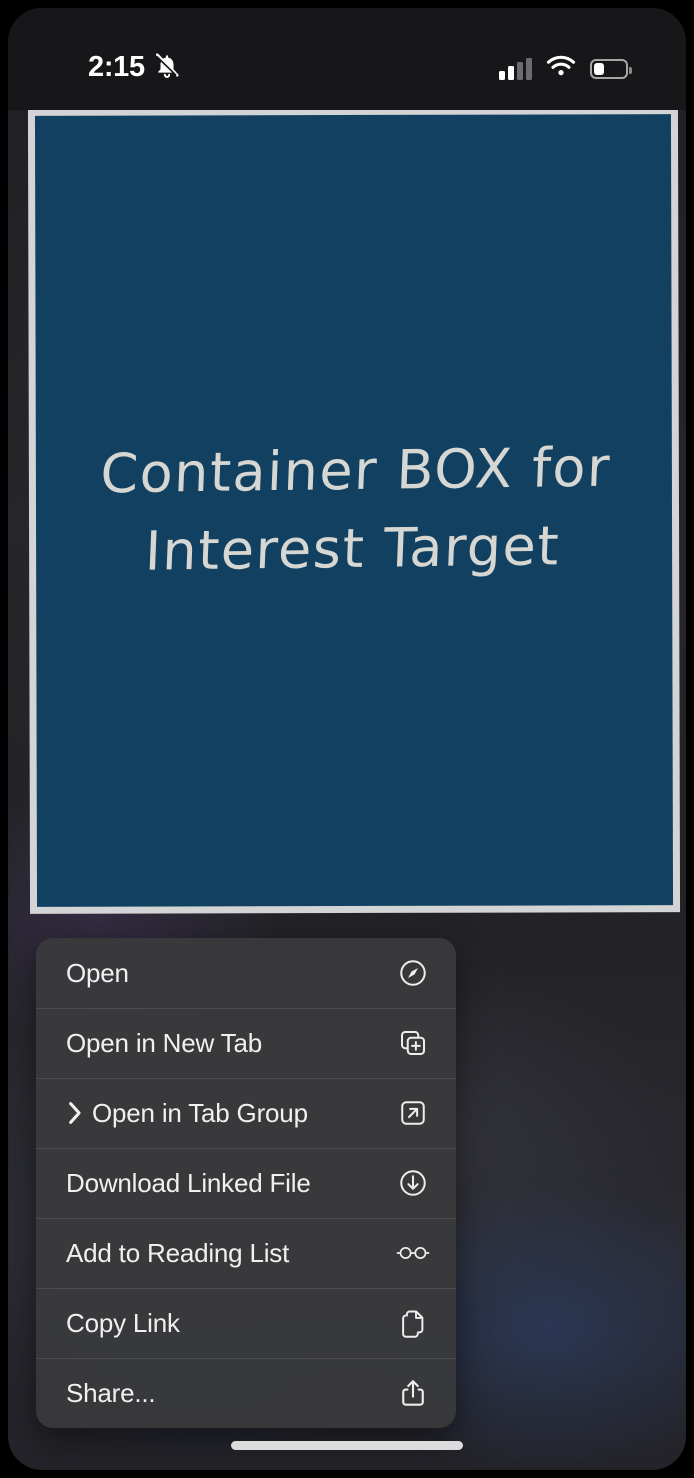 This screenshot has width=694, height=1478. I want to click on status-bar-right, so click(565, 68).